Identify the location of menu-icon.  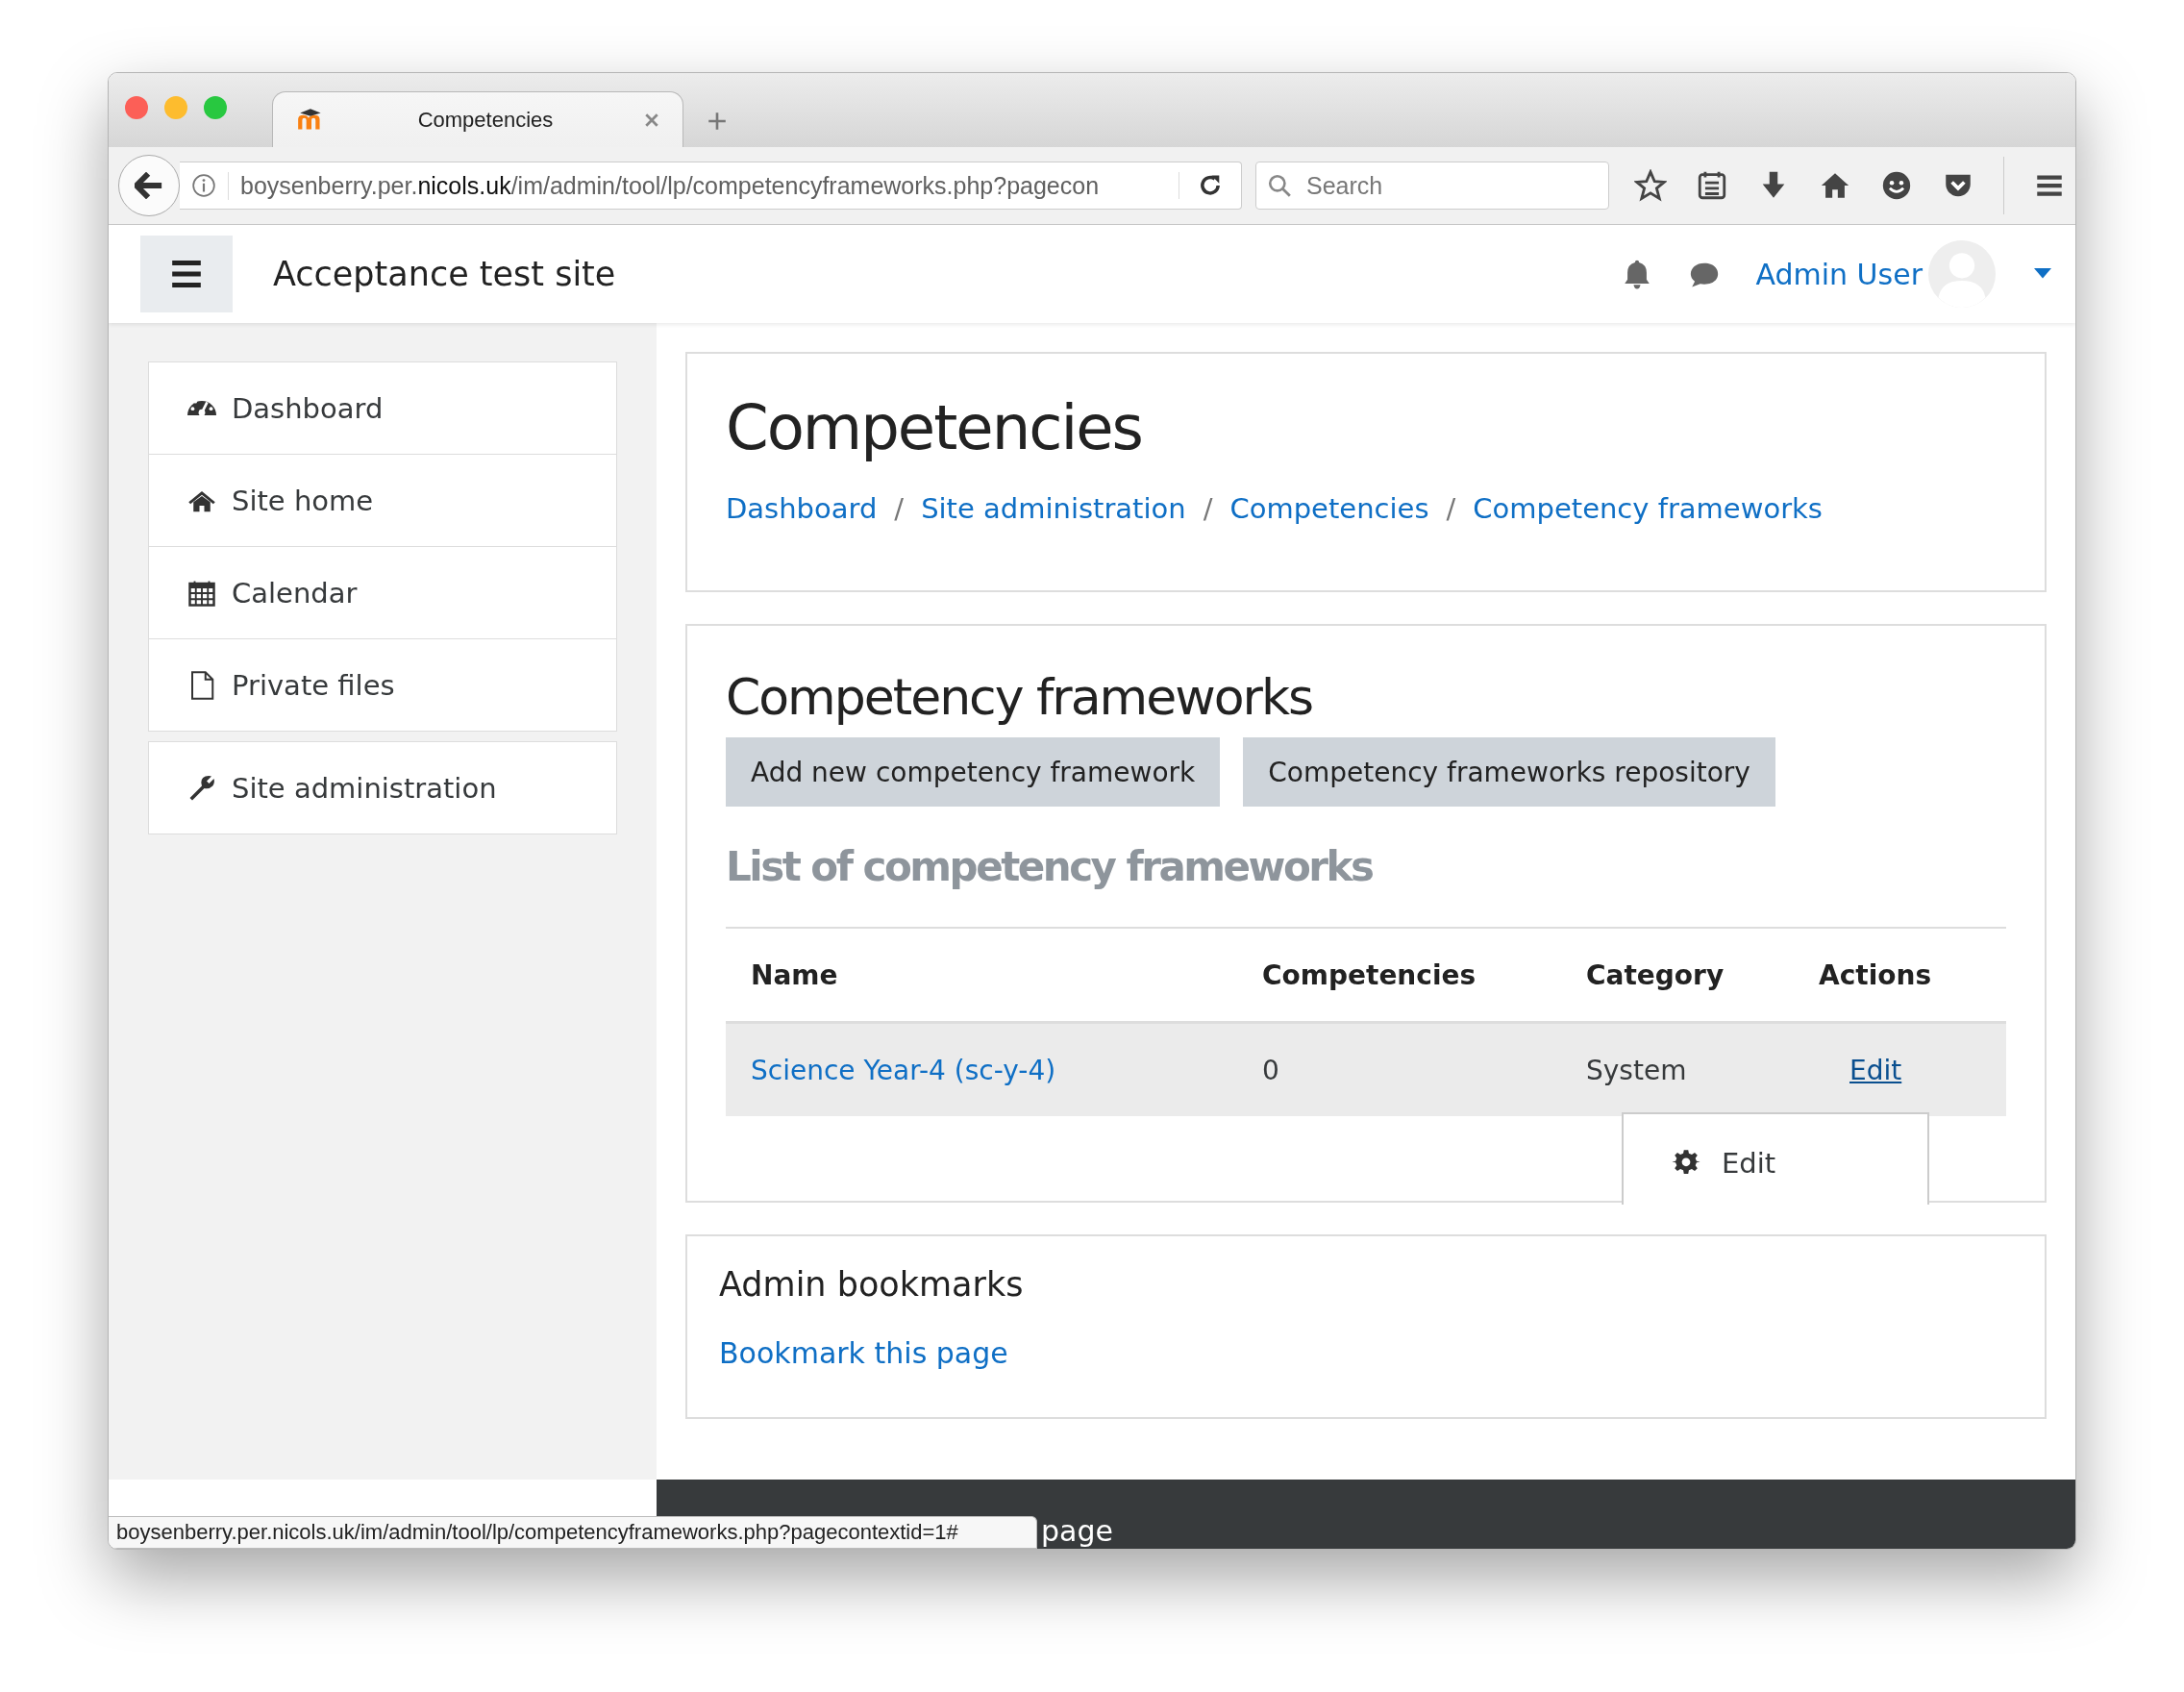
(187, 274).